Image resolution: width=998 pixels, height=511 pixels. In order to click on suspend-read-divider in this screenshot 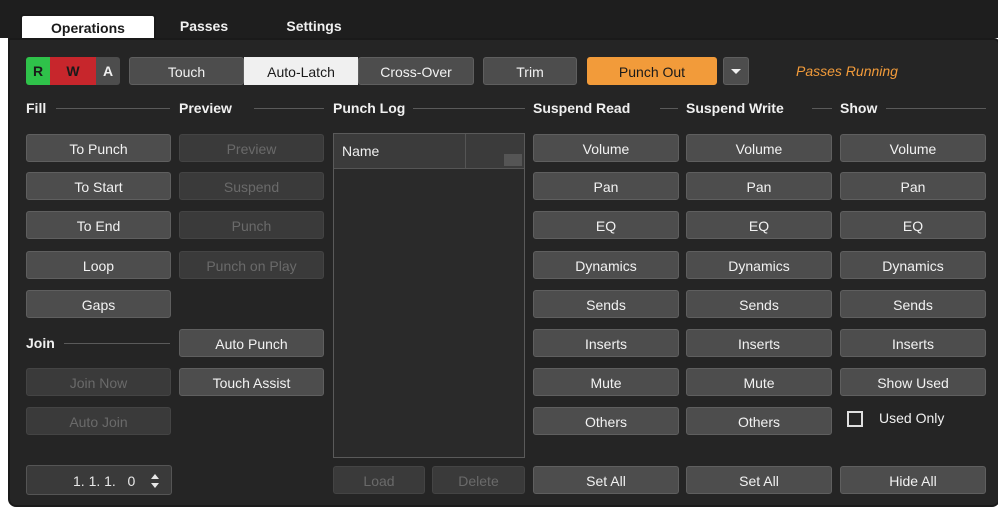, I will do `click(669, 108)`.